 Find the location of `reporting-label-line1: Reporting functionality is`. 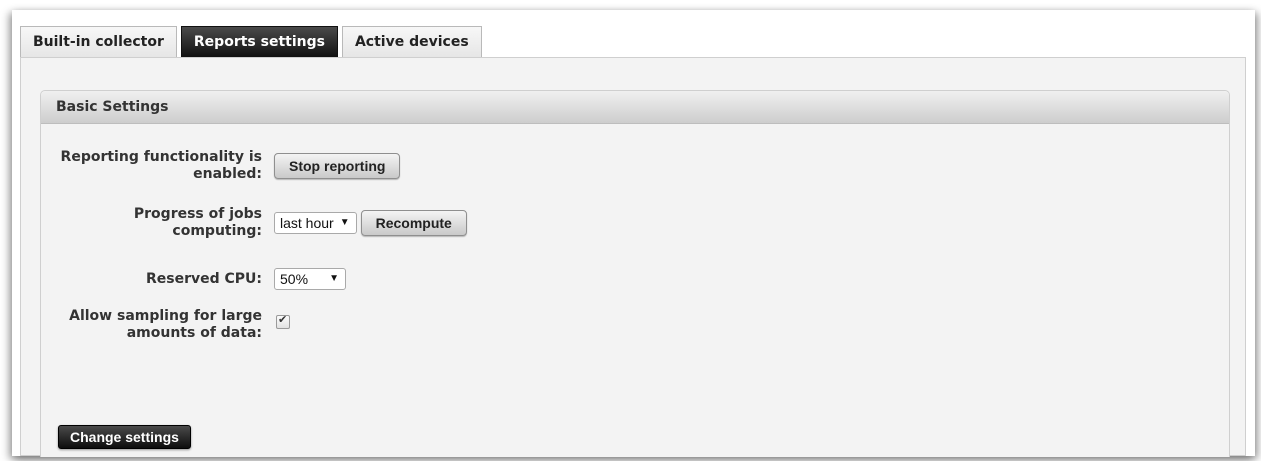

reporting-label-line1: Reporting functionality is is located at coordinates (161, 157).